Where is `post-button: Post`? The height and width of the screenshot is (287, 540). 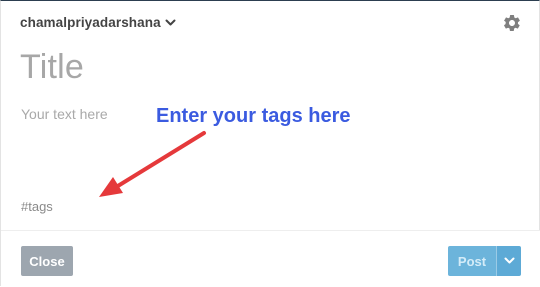
post-button: Post is located at coordinates (472, 261).